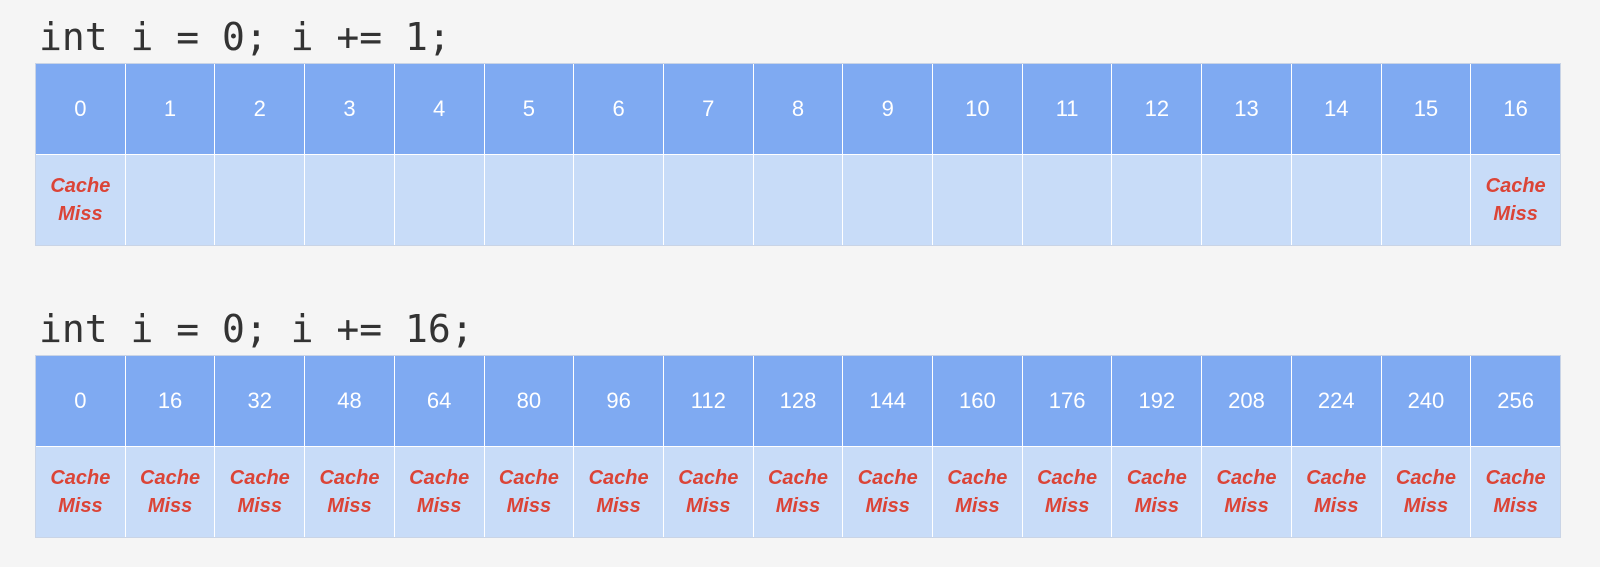  What do you see at coordinates (708, 401) in the screenshot?
I see `index-cell: 112` at bounding box center [708, 401].